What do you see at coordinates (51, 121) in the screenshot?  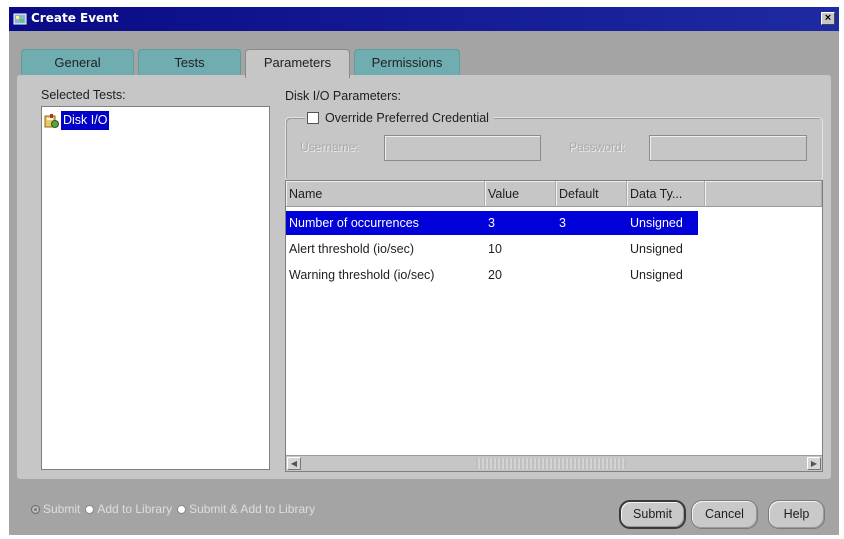 I see `test-icon` at bounding box center [51, 121].